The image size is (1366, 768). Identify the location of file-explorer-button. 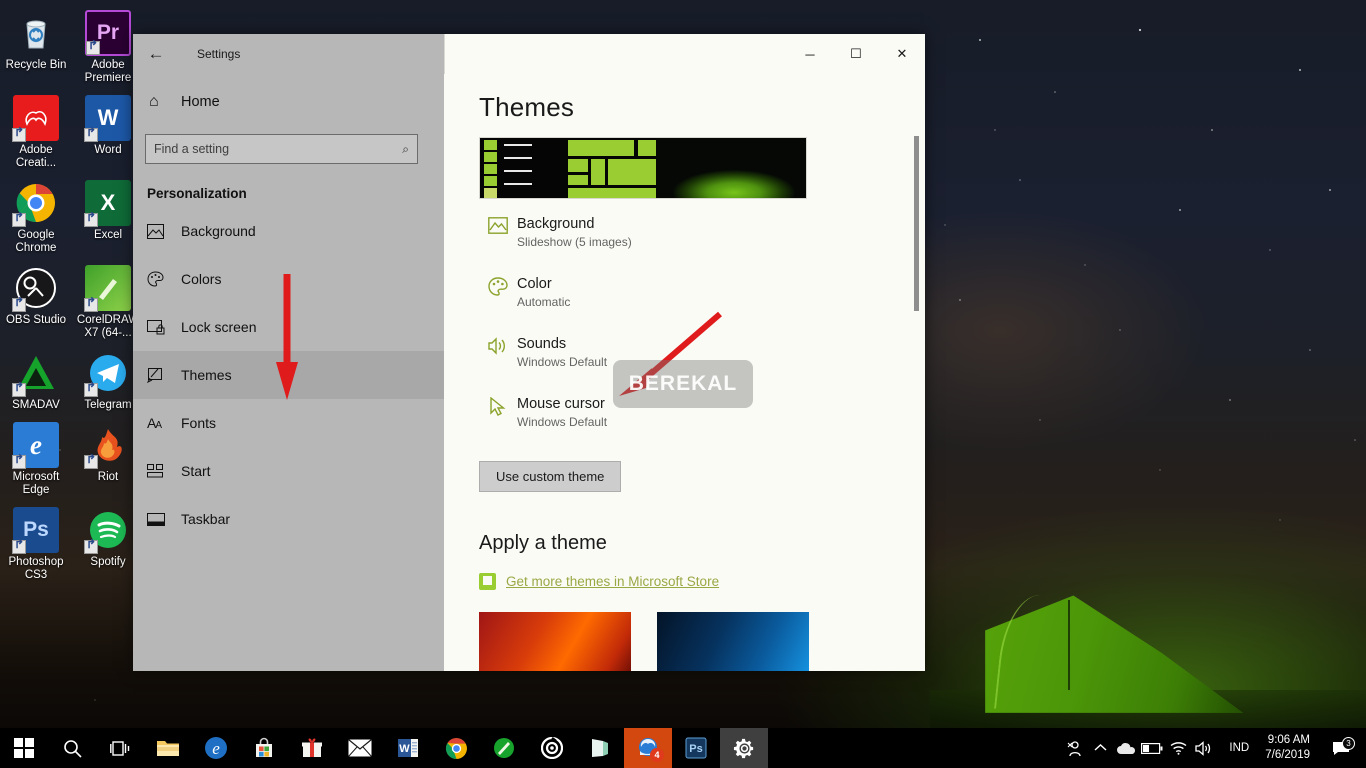
(168, 748).